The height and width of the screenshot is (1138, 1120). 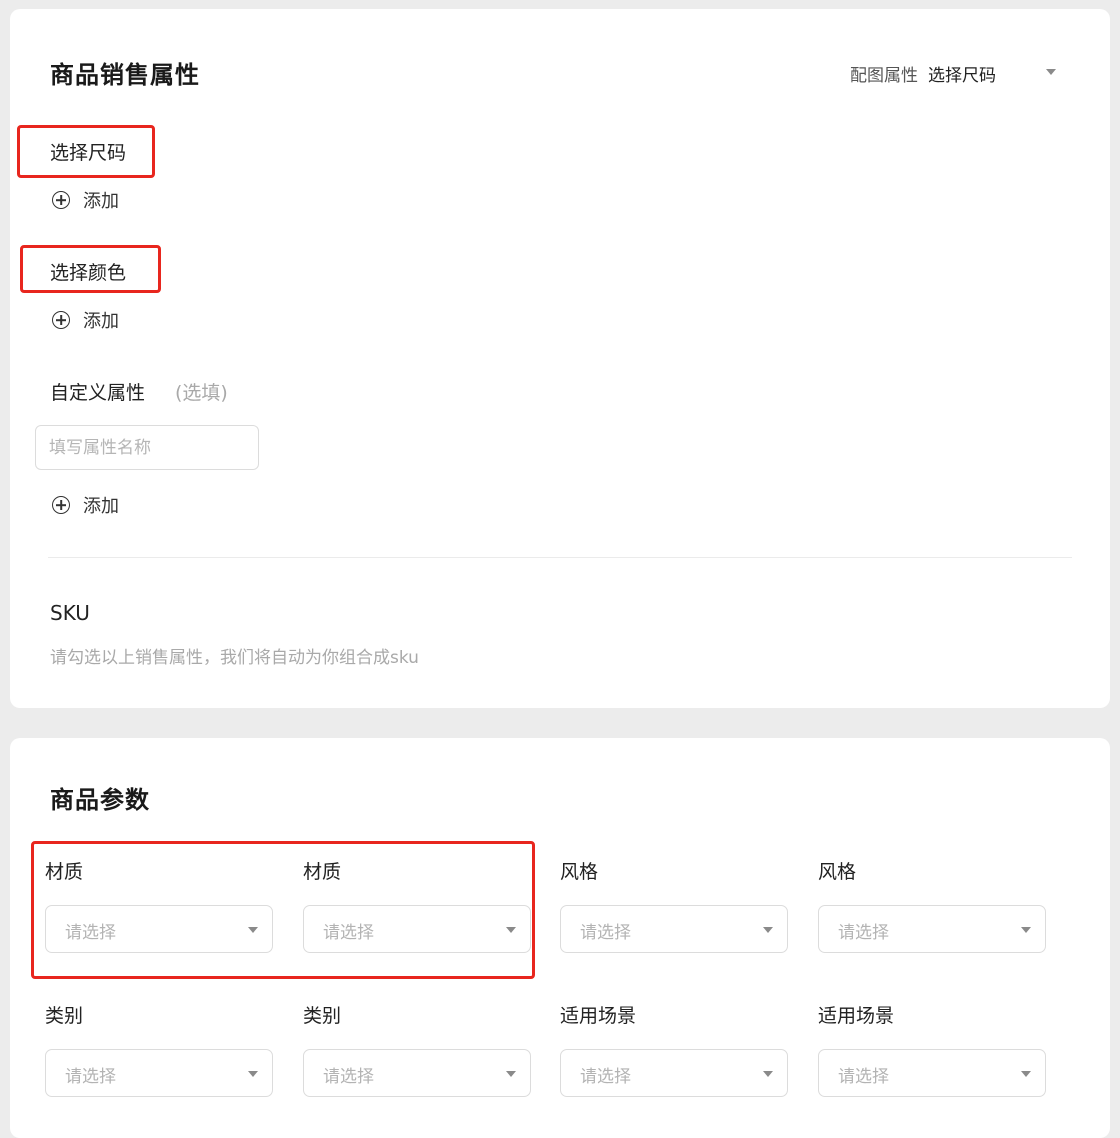 What do you see at coordinates (88, 273) in the screenshot?
I see `color-attribute-label: 选择颜色` at bounding box center [88, 273].